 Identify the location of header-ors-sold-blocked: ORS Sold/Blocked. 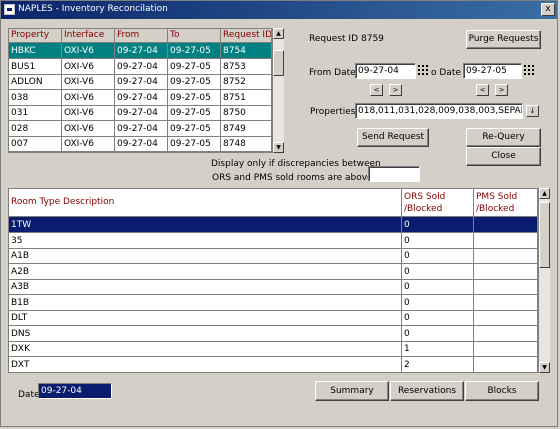
(438, 203).